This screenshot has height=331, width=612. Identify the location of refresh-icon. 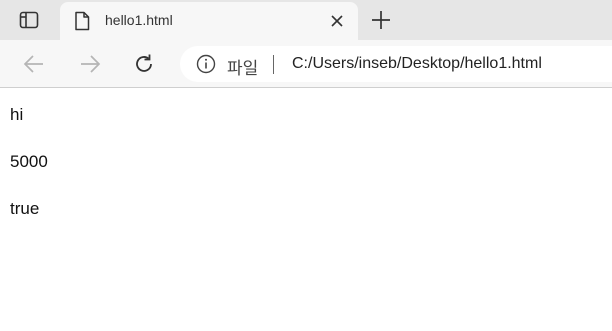
(144, 64).